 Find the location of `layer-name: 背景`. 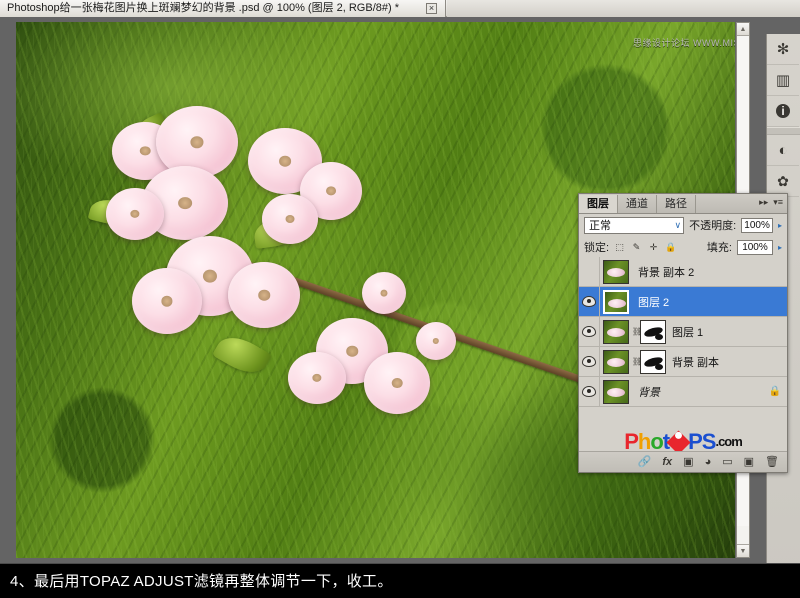

layer-name: 背景 is located at coordinates (649, 392).